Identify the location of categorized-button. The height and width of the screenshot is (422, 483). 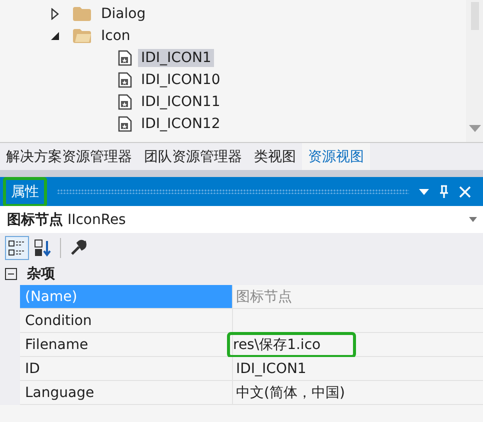
(17, 248).